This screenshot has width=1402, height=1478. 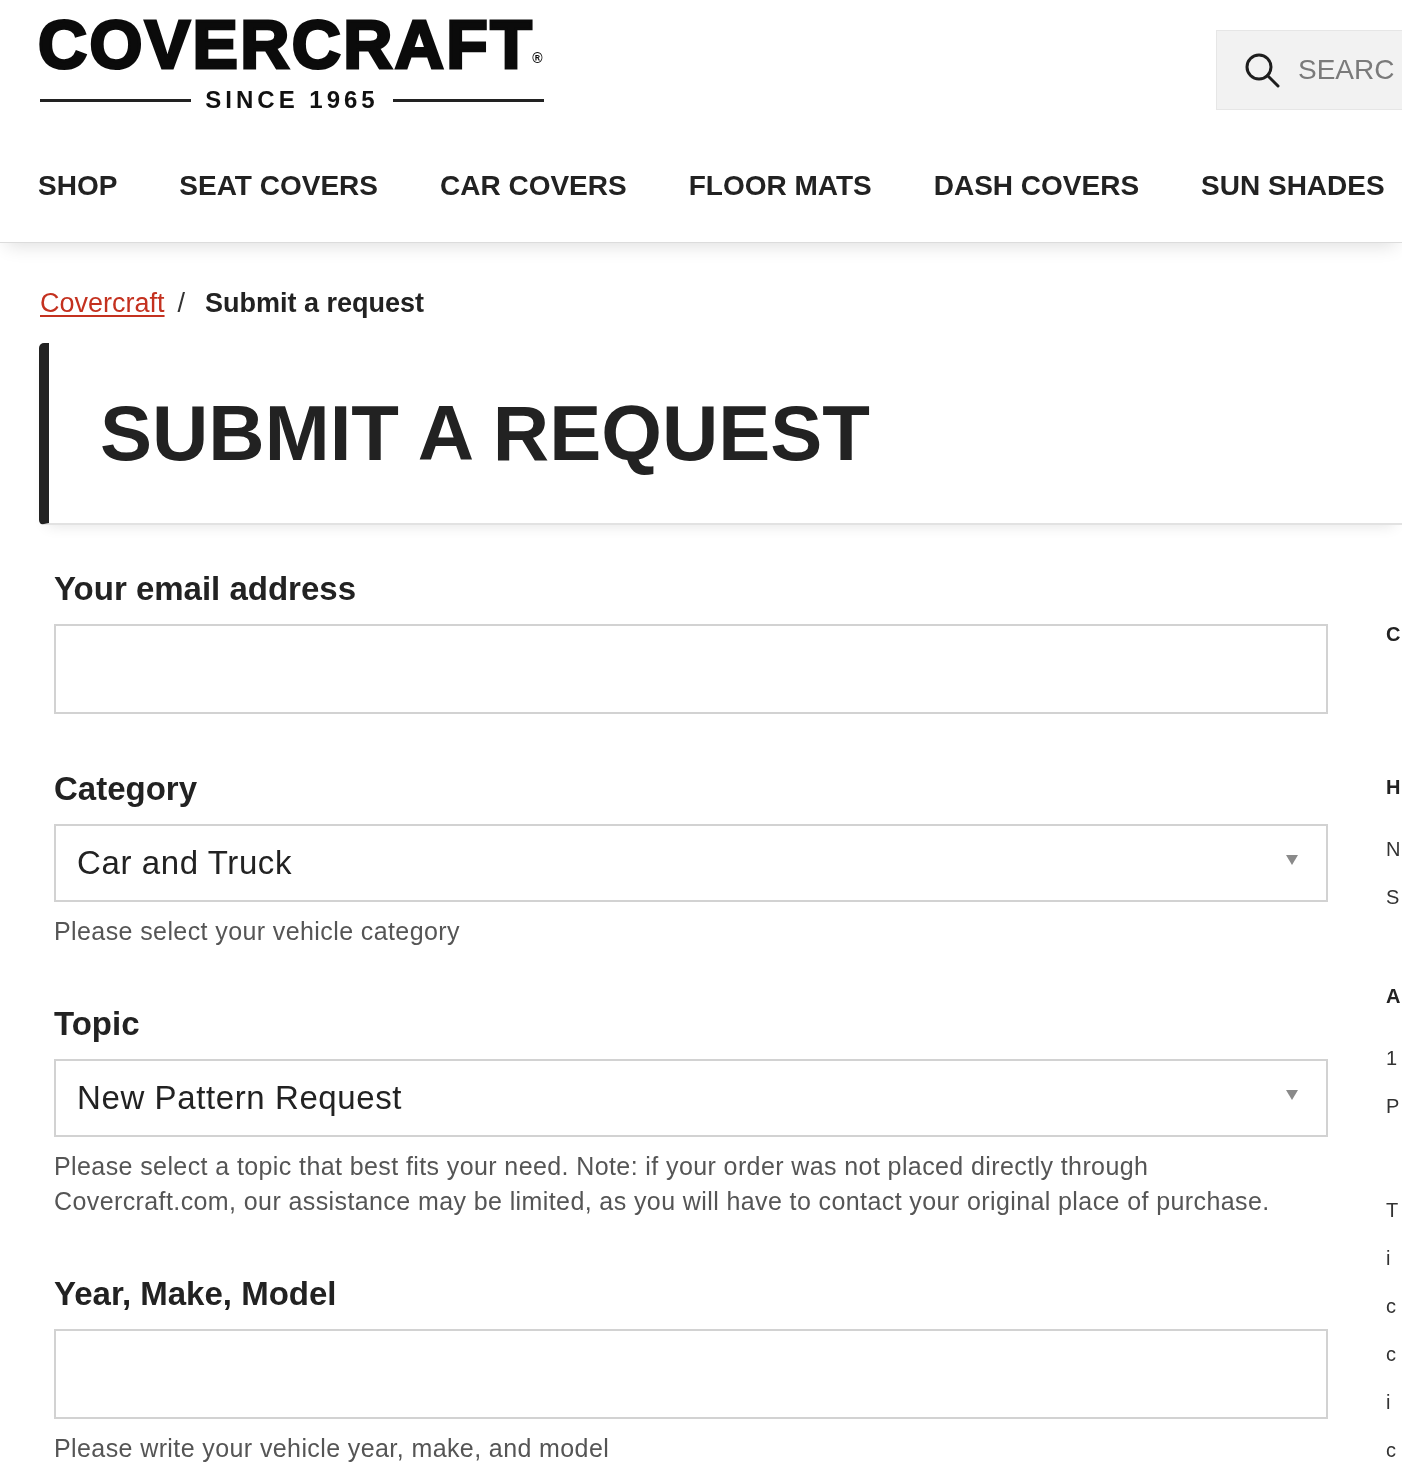 What do you see at coordinates (196, 1294) in the screenshot?
I see `field-label: Year, Make, Model` at bounding box center [196, 1294].